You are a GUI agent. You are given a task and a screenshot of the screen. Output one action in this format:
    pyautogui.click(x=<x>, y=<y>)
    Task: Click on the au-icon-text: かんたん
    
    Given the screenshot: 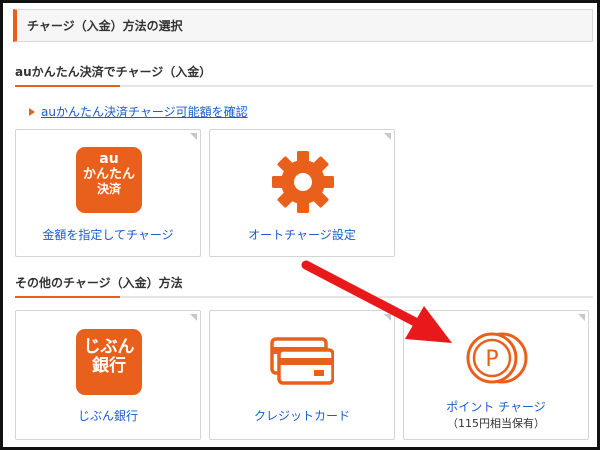 What is the action you would take?
    pyautogui.click(x=108, y=174)
    